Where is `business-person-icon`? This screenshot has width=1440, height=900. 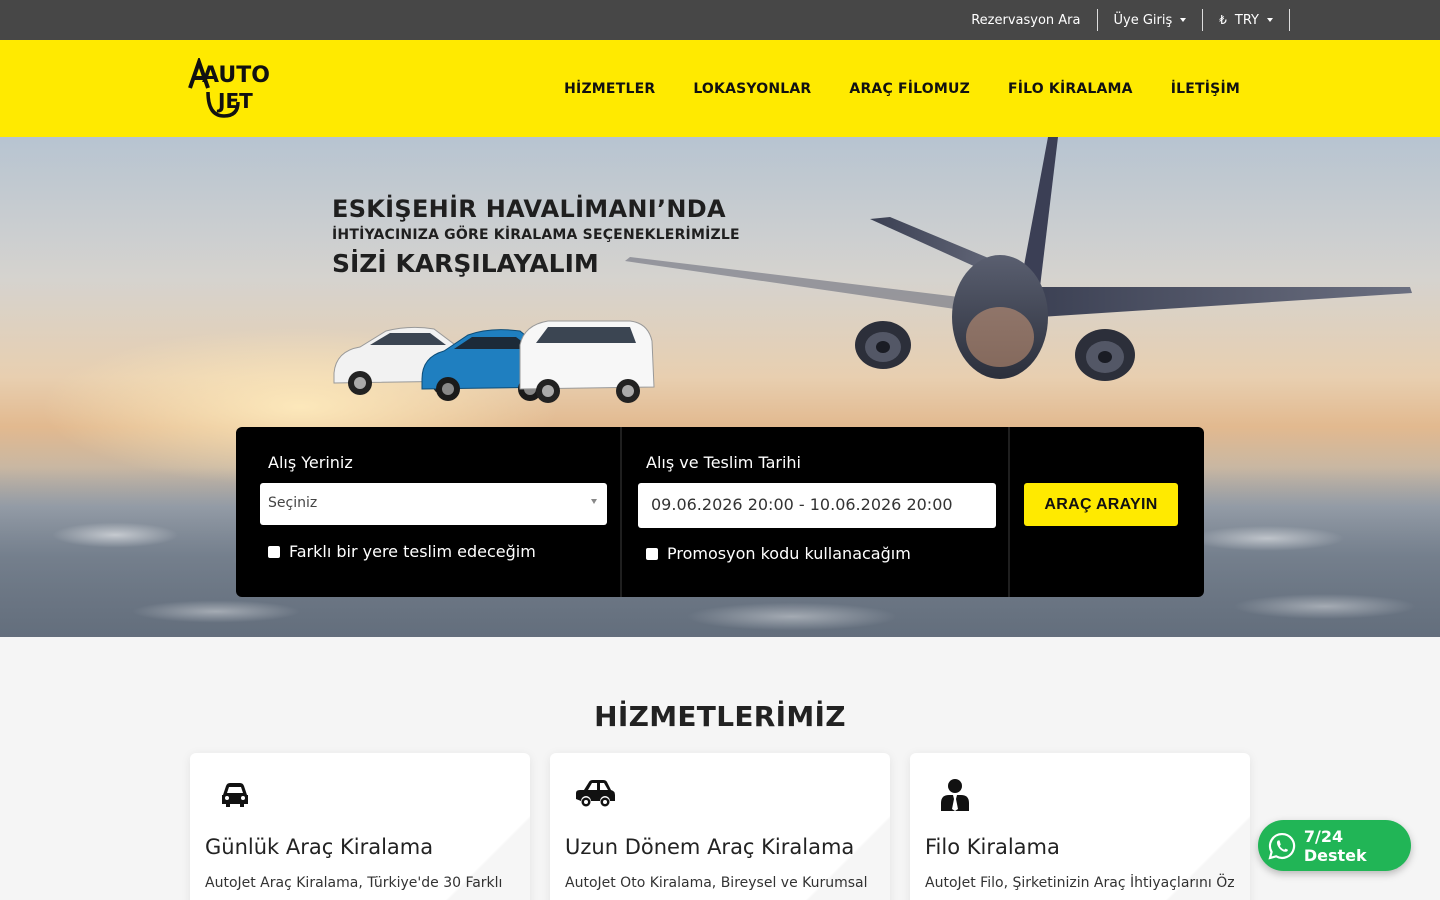
business-person-icon is located at coordinates (955, 795).